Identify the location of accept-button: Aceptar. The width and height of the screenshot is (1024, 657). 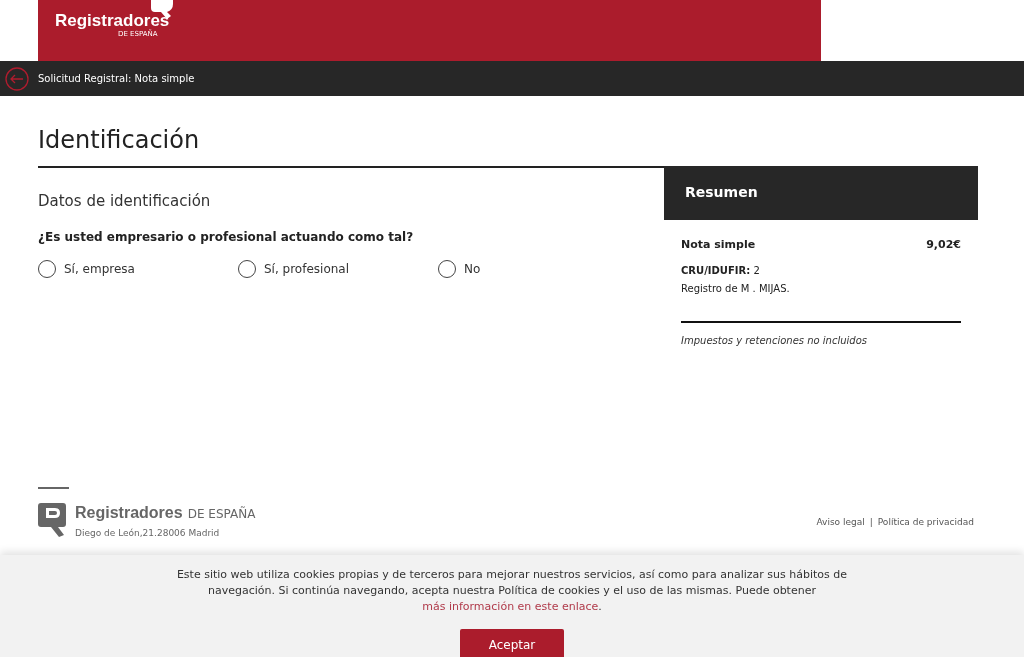
(512, 643).